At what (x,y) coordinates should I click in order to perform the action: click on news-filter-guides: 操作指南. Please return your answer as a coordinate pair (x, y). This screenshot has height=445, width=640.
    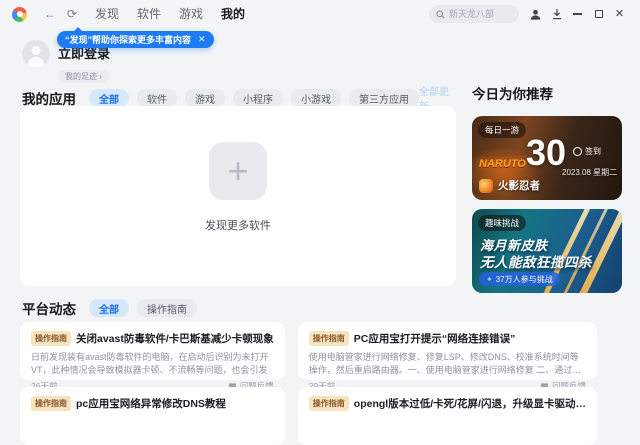
    Looking at the image, I should click on (167, 308).